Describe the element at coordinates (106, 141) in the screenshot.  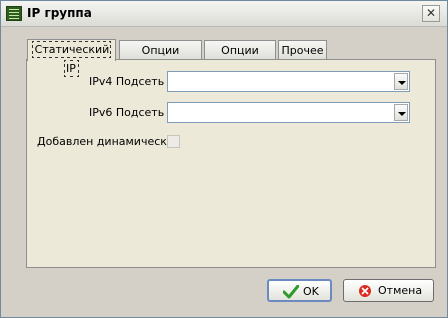
I see `dynamic-added-label: Добавлен динамически` at that location.